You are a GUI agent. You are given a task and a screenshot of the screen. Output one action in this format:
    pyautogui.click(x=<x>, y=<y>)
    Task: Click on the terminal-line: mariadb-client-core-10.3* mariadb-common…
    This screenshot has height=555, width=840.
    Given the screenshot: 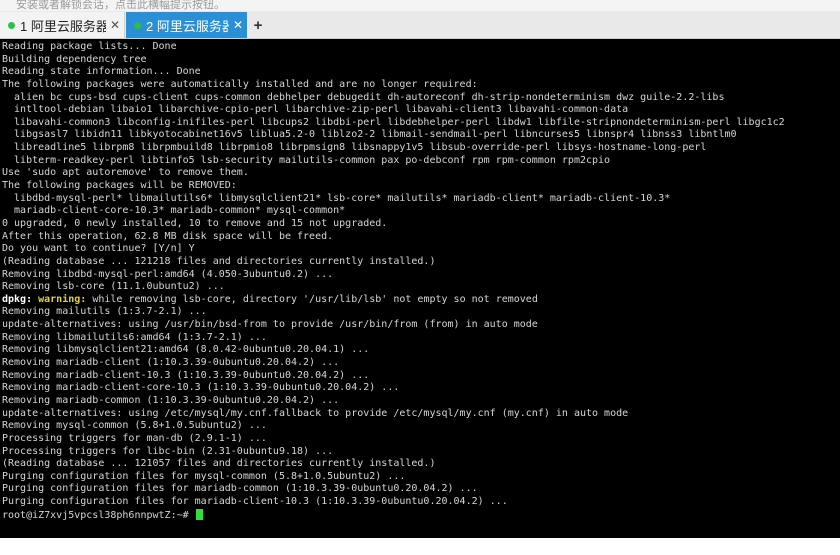 What is the action you would take?
    pyautogui.click(x=174, y=211)
    